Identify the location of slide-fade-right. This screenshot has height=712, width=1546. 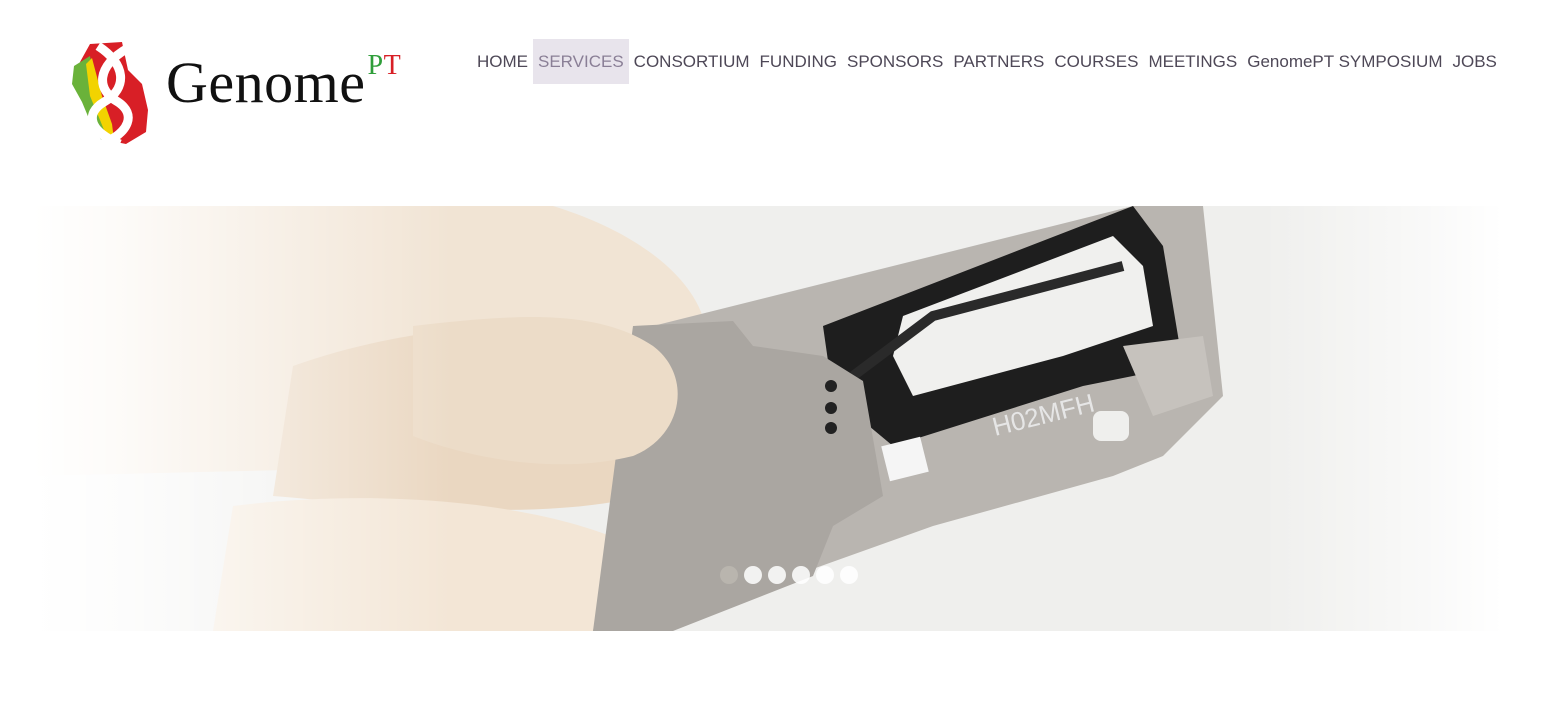
(1383, 418).